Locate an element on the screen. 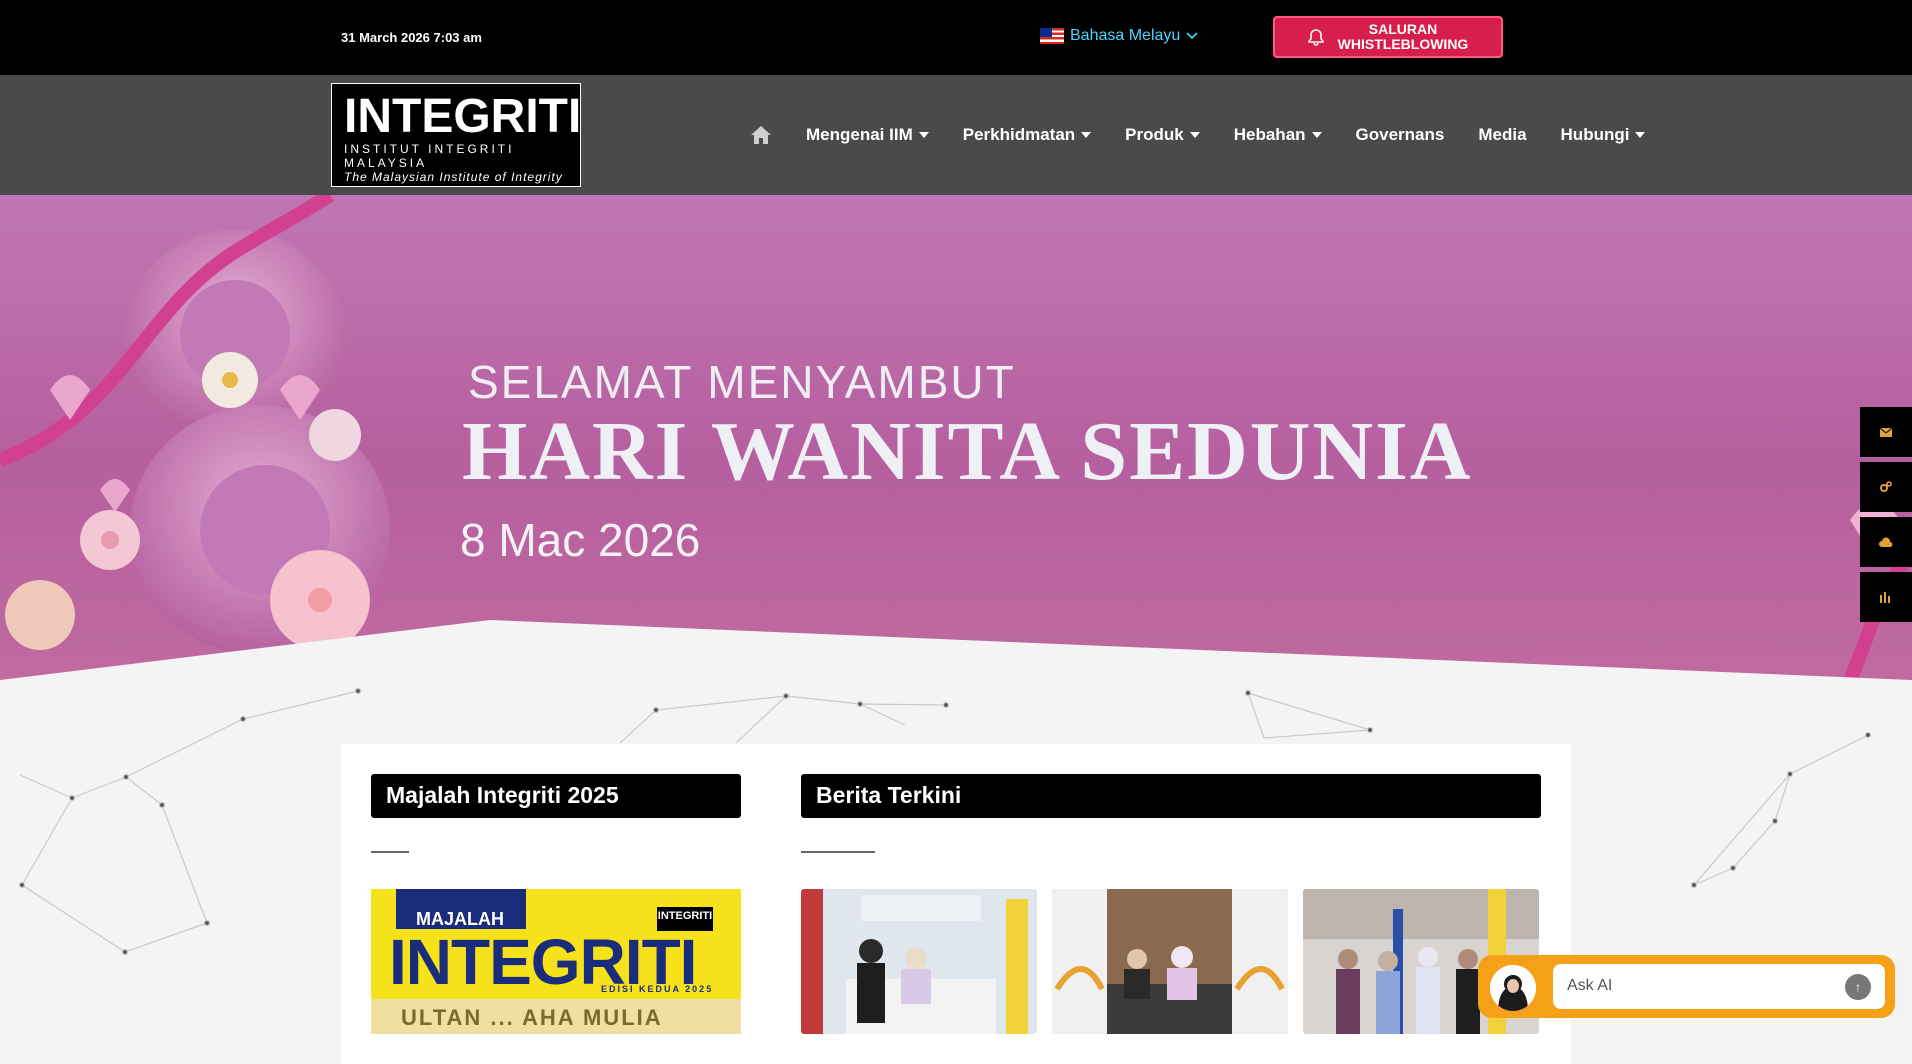 The height and width of the screenshot is (1064, 1912). nav-item-perkhidmatan: Perkhidmatan is located at coordinates (1027, 135).